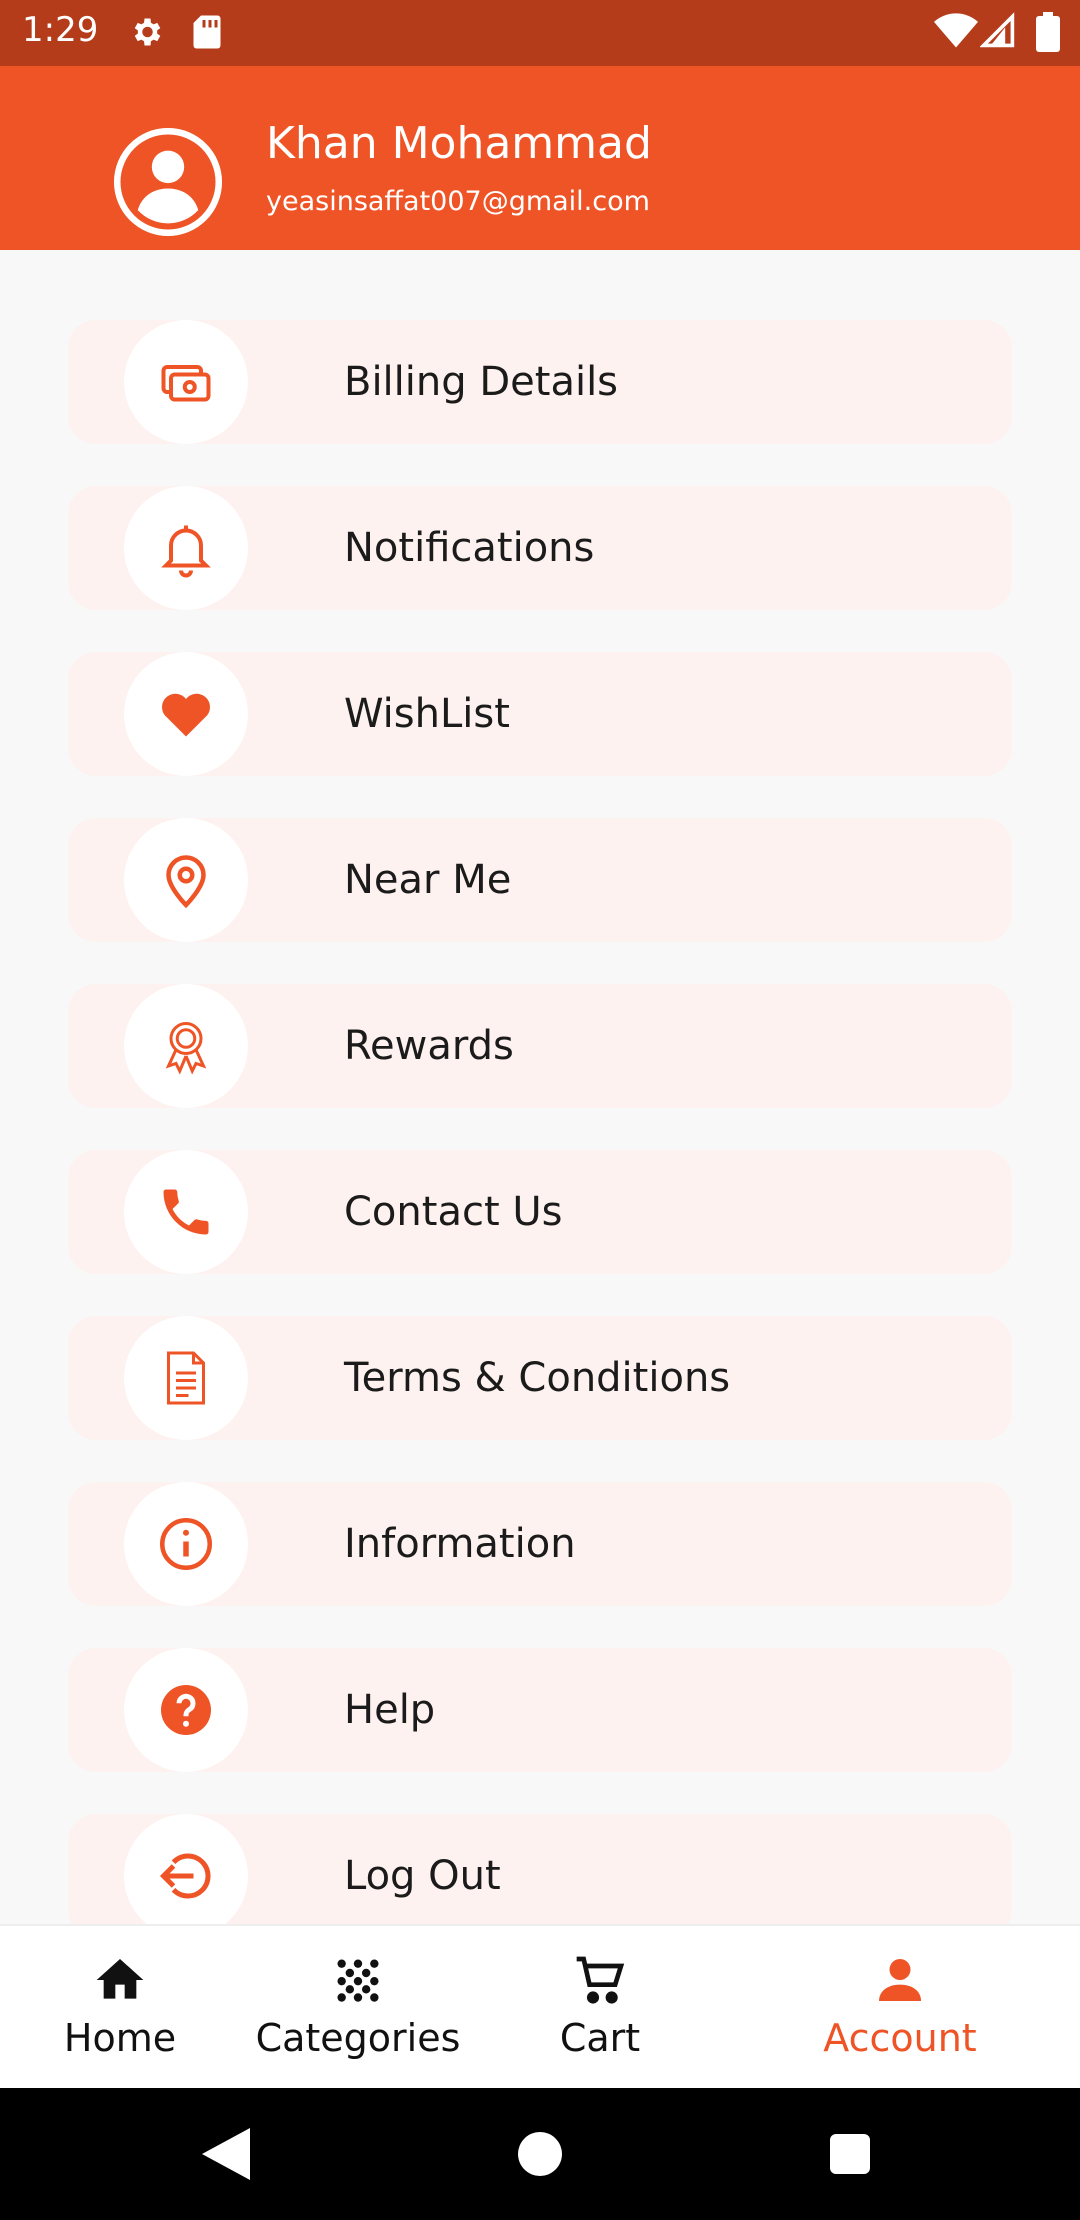  I want to click on nav-item-categories: Categories, so click(358, 2008).